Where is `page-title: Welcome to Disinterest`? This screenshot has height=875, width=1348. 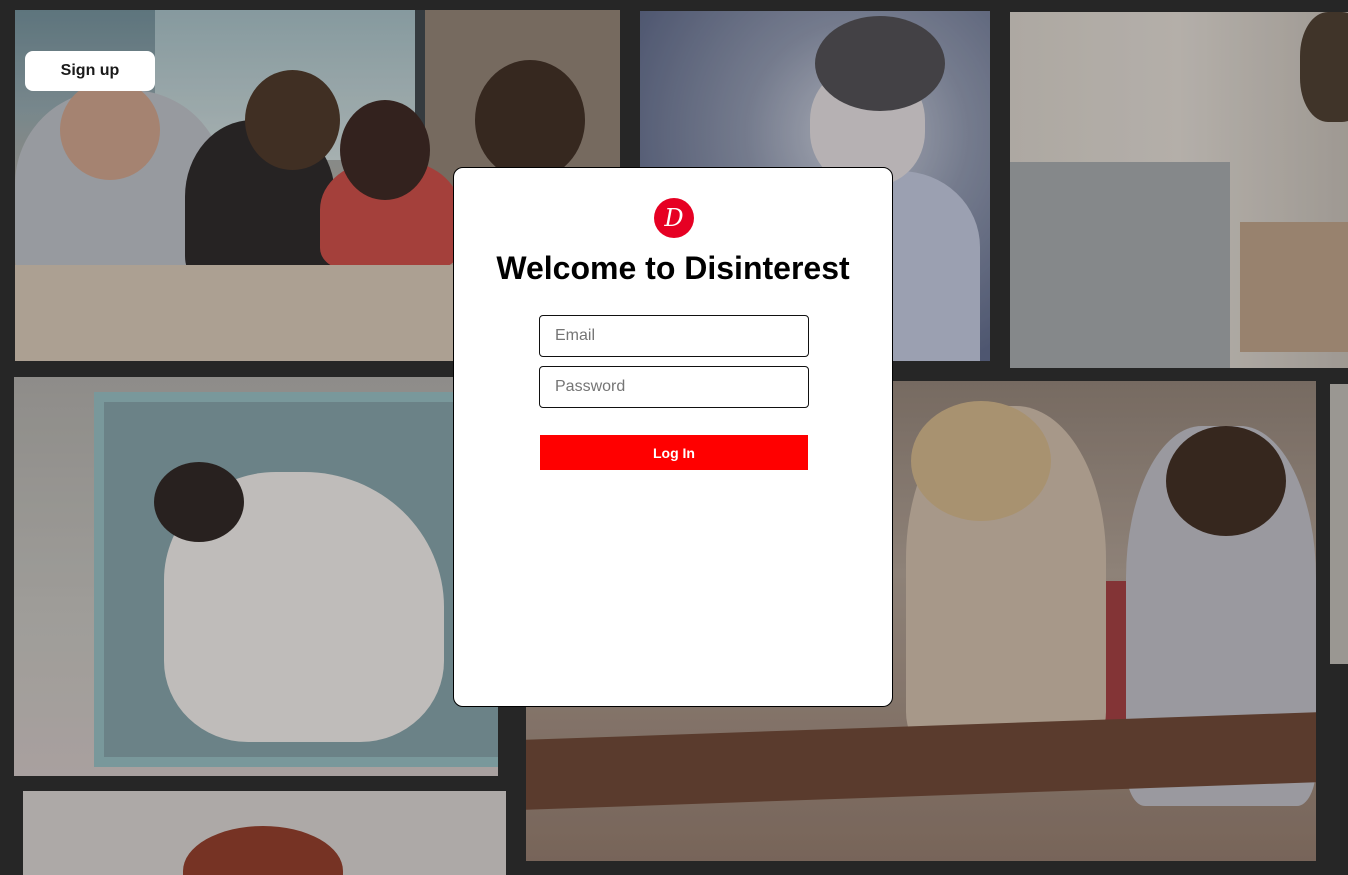
page-title: Welcome to Disinterest is located at coordinates (673, 268).